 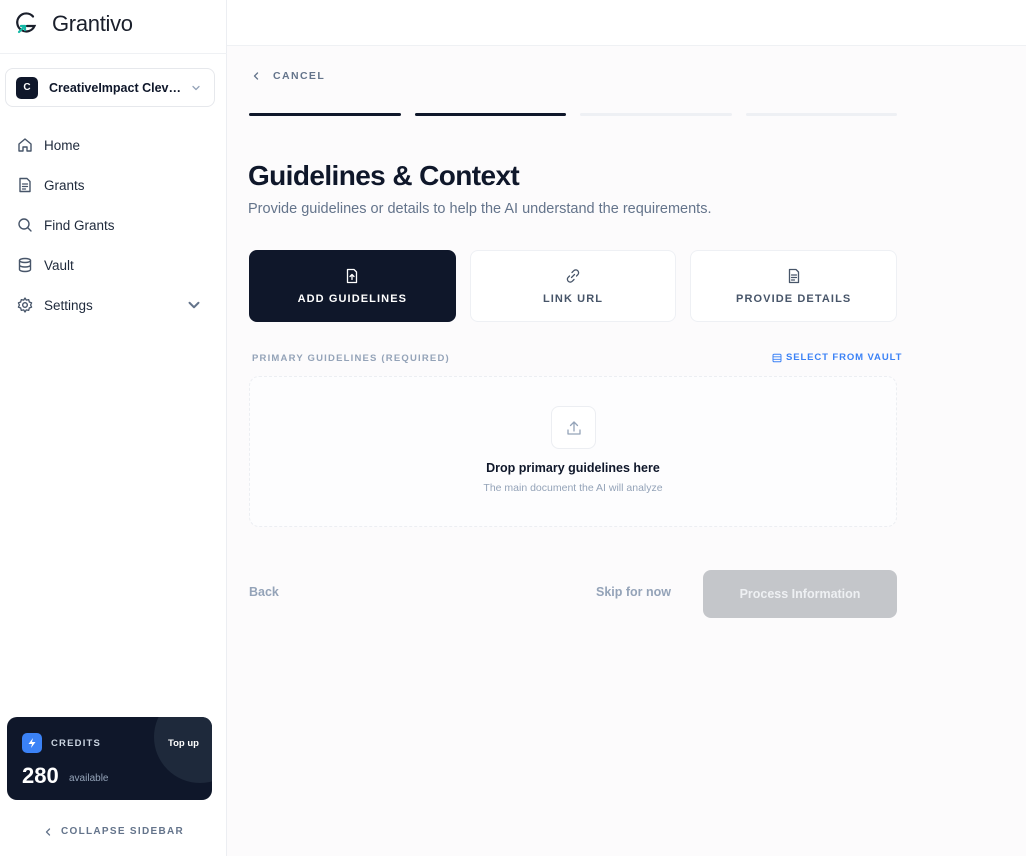 I want to click on link-icon, so click(x=573, y=275).